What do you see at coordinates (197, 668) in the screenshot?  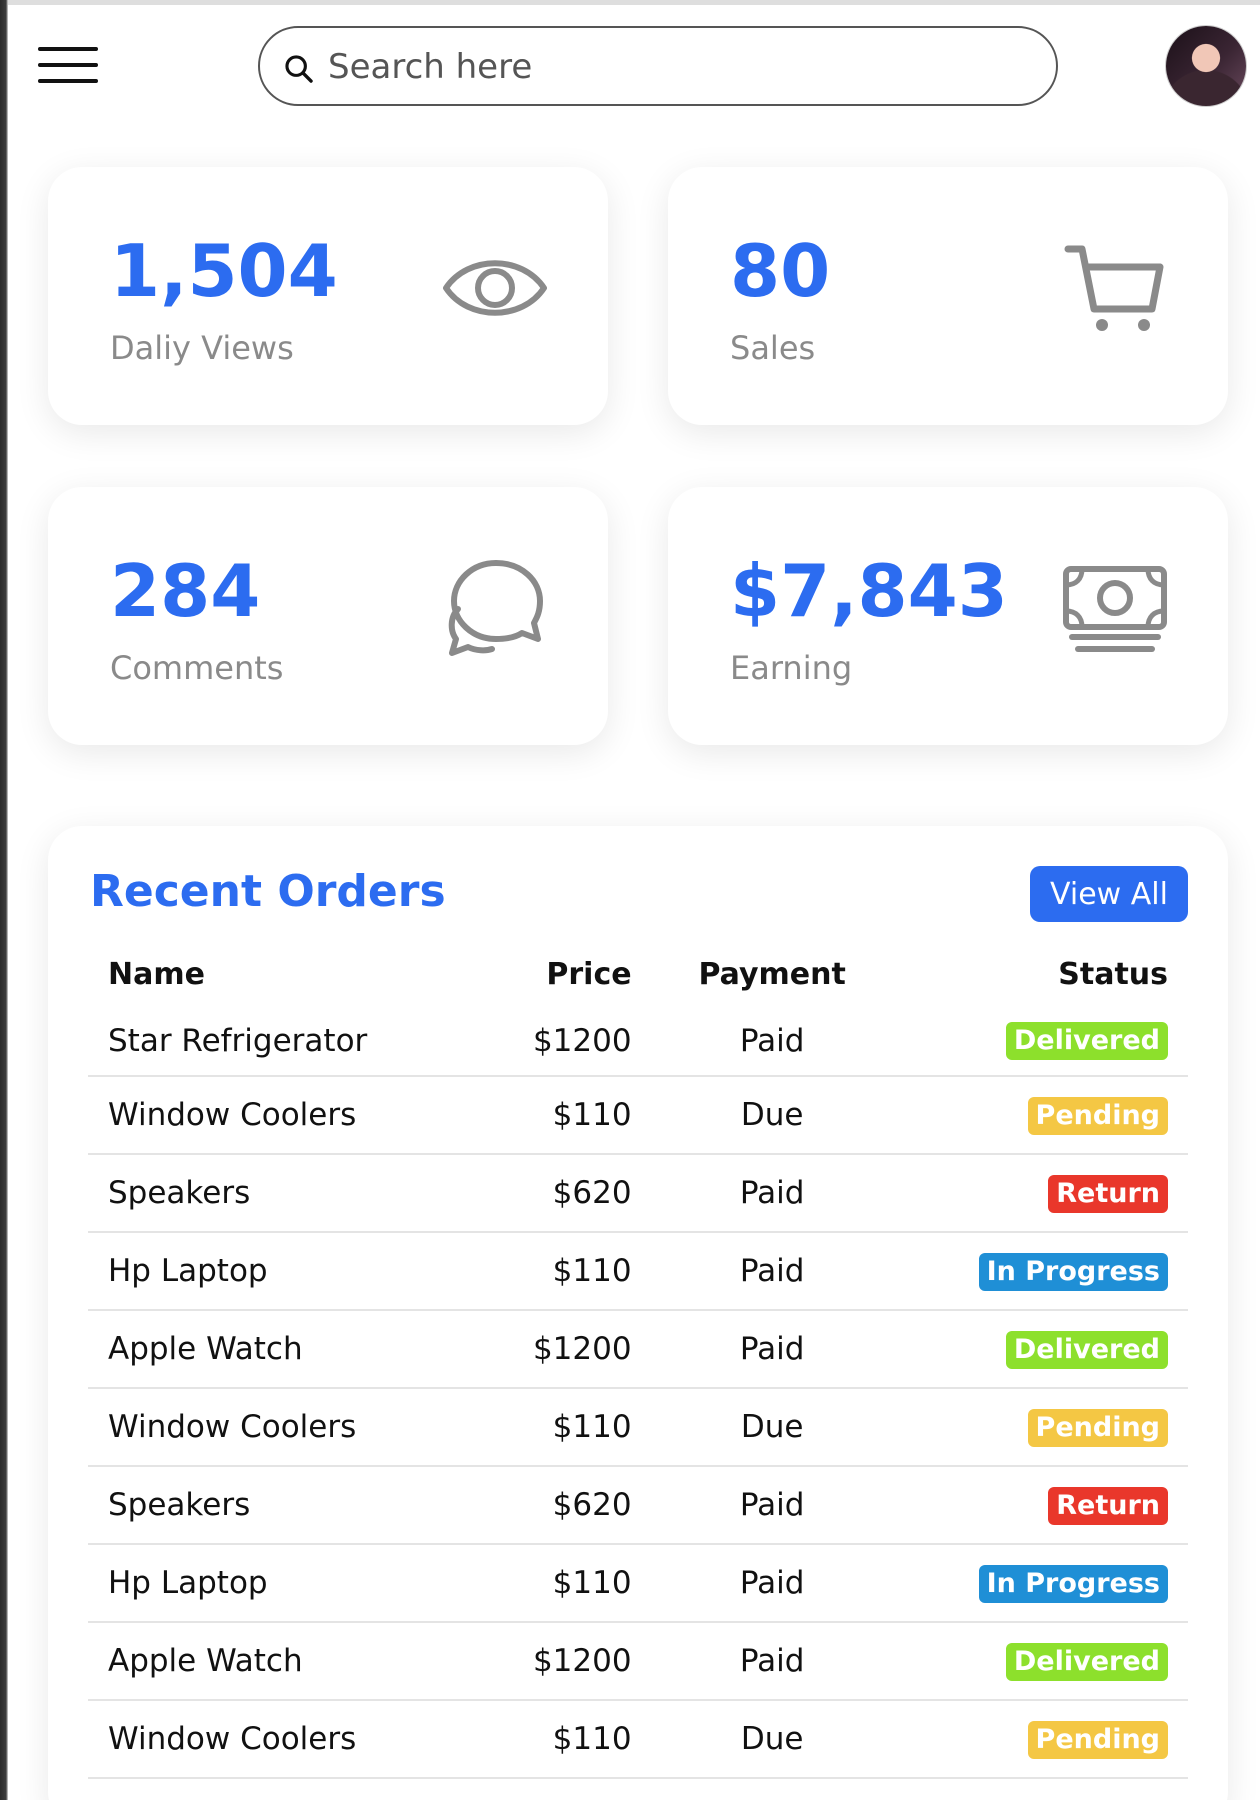 I see `stat-label: Comments` at bounding box center [197, 668].